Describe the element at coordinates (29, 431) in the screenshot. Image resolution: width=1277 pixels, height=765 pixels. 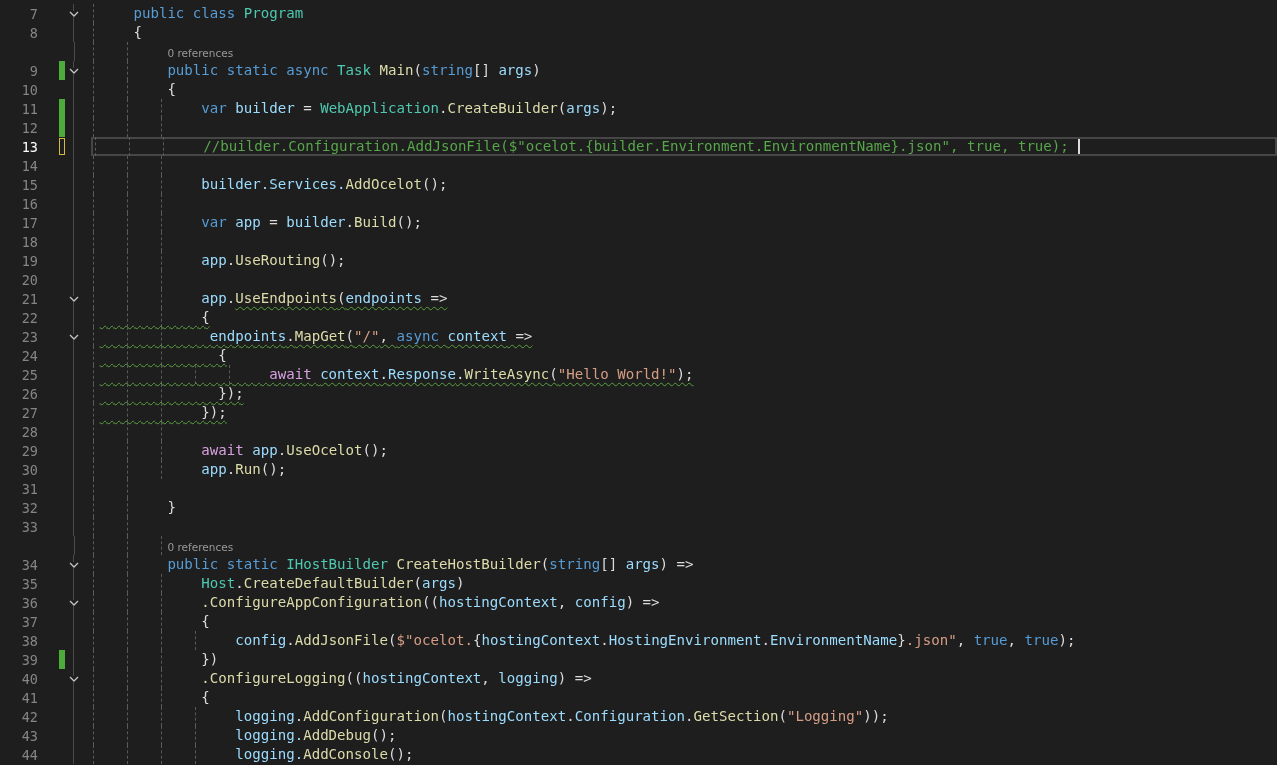
I see `line-number: 28` at that location.